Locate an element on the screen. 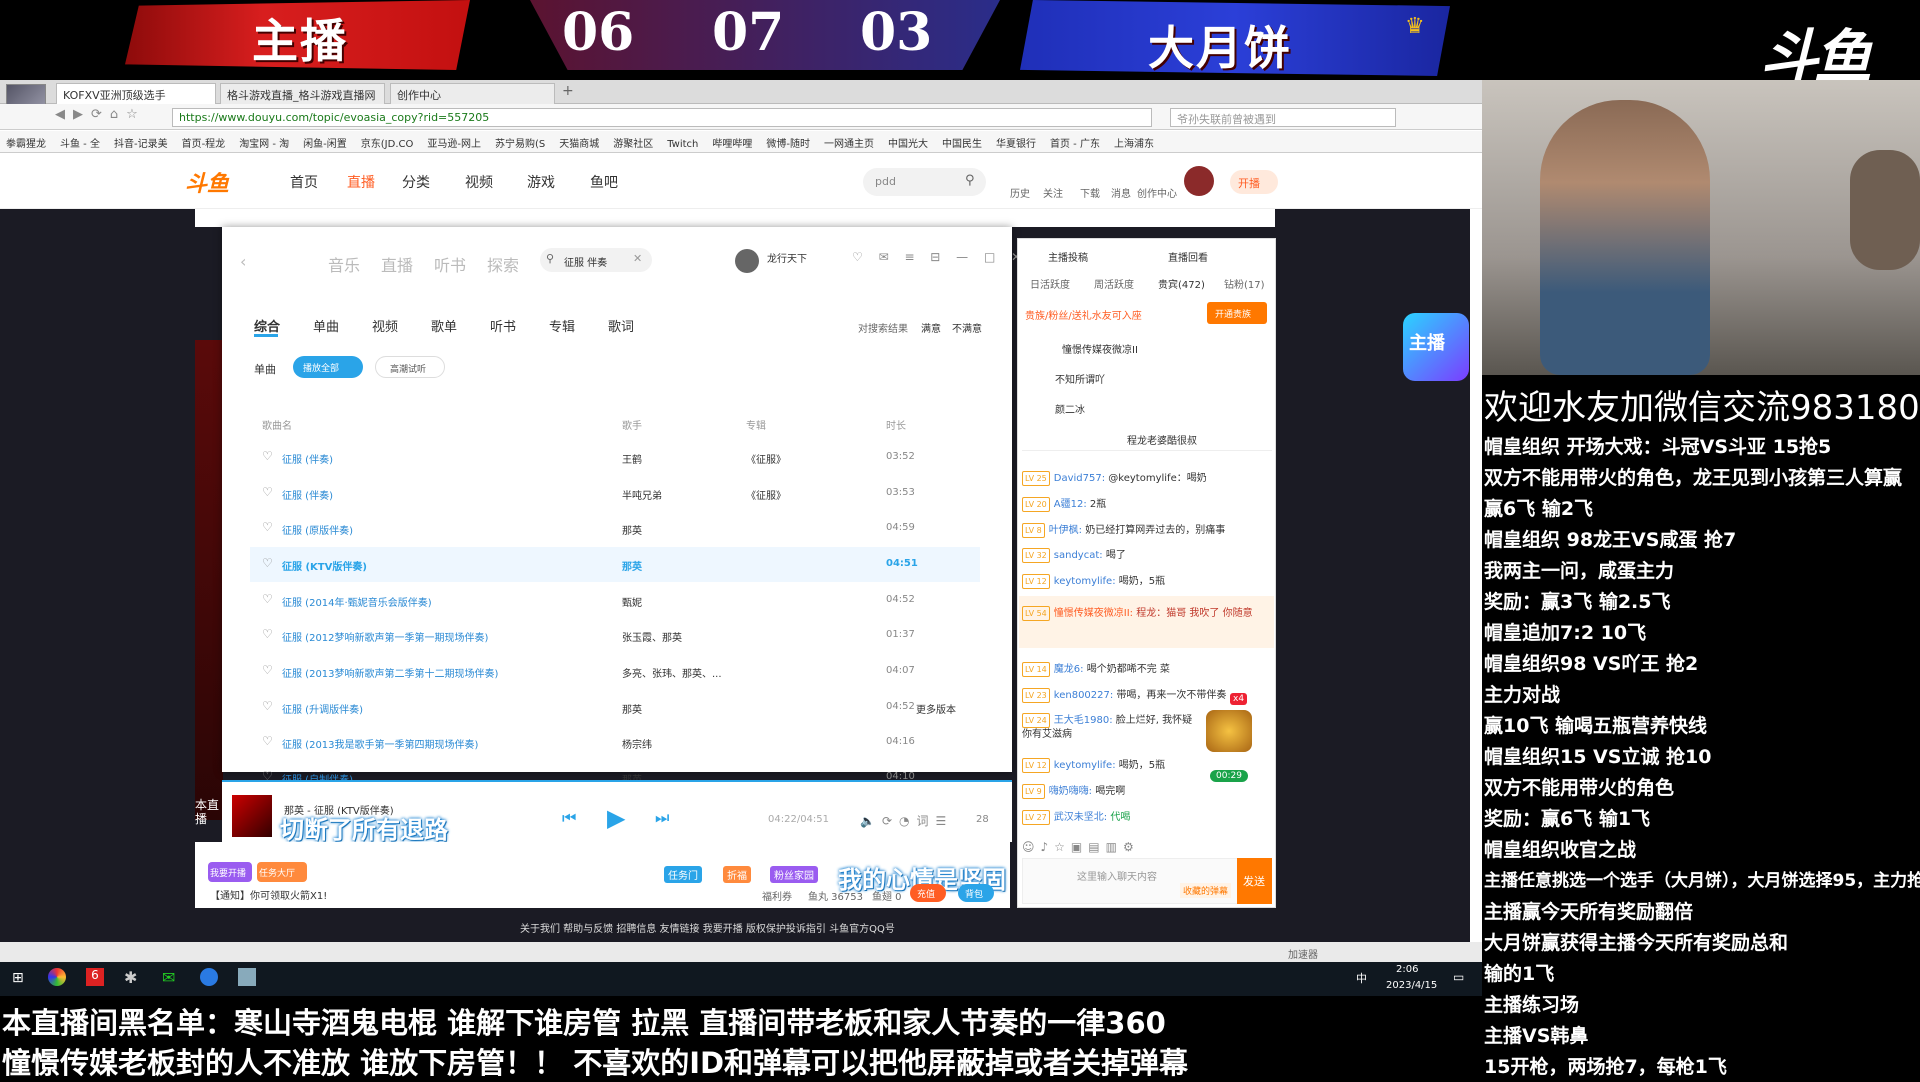 The width and height of the screenshot is (1920, 1082). recharge-button: 充值 is located at coordinates (928, 893).